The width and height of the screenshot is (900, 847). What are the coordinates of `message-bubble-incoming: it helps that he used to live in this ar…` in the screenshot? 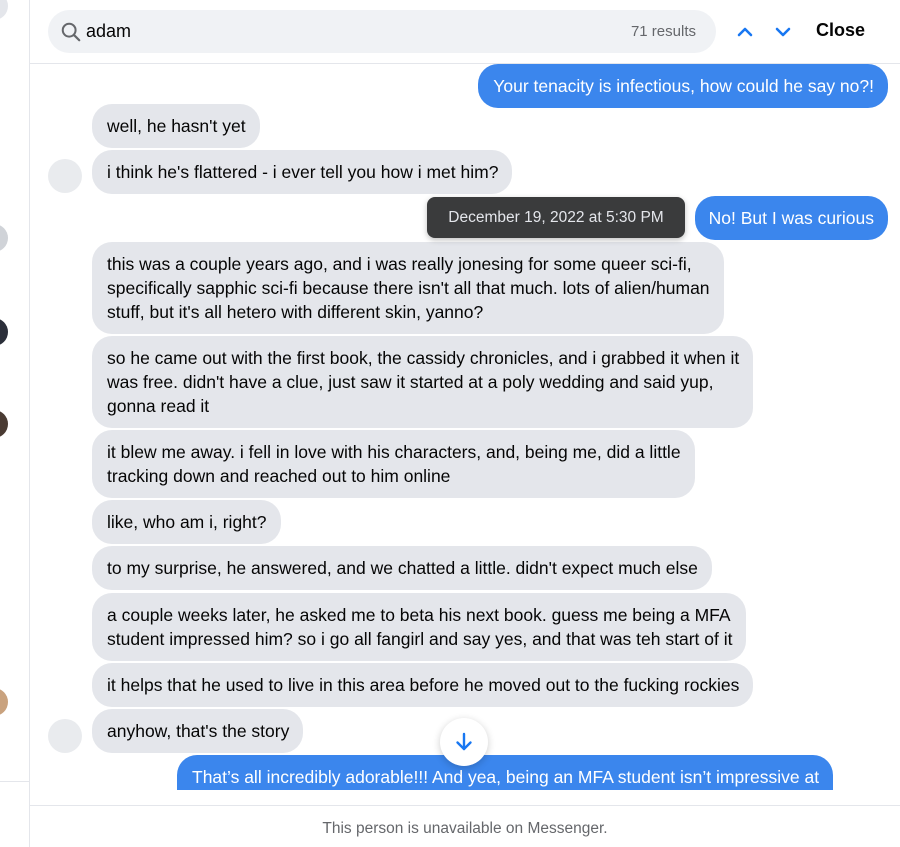 It's located at (423, 685).